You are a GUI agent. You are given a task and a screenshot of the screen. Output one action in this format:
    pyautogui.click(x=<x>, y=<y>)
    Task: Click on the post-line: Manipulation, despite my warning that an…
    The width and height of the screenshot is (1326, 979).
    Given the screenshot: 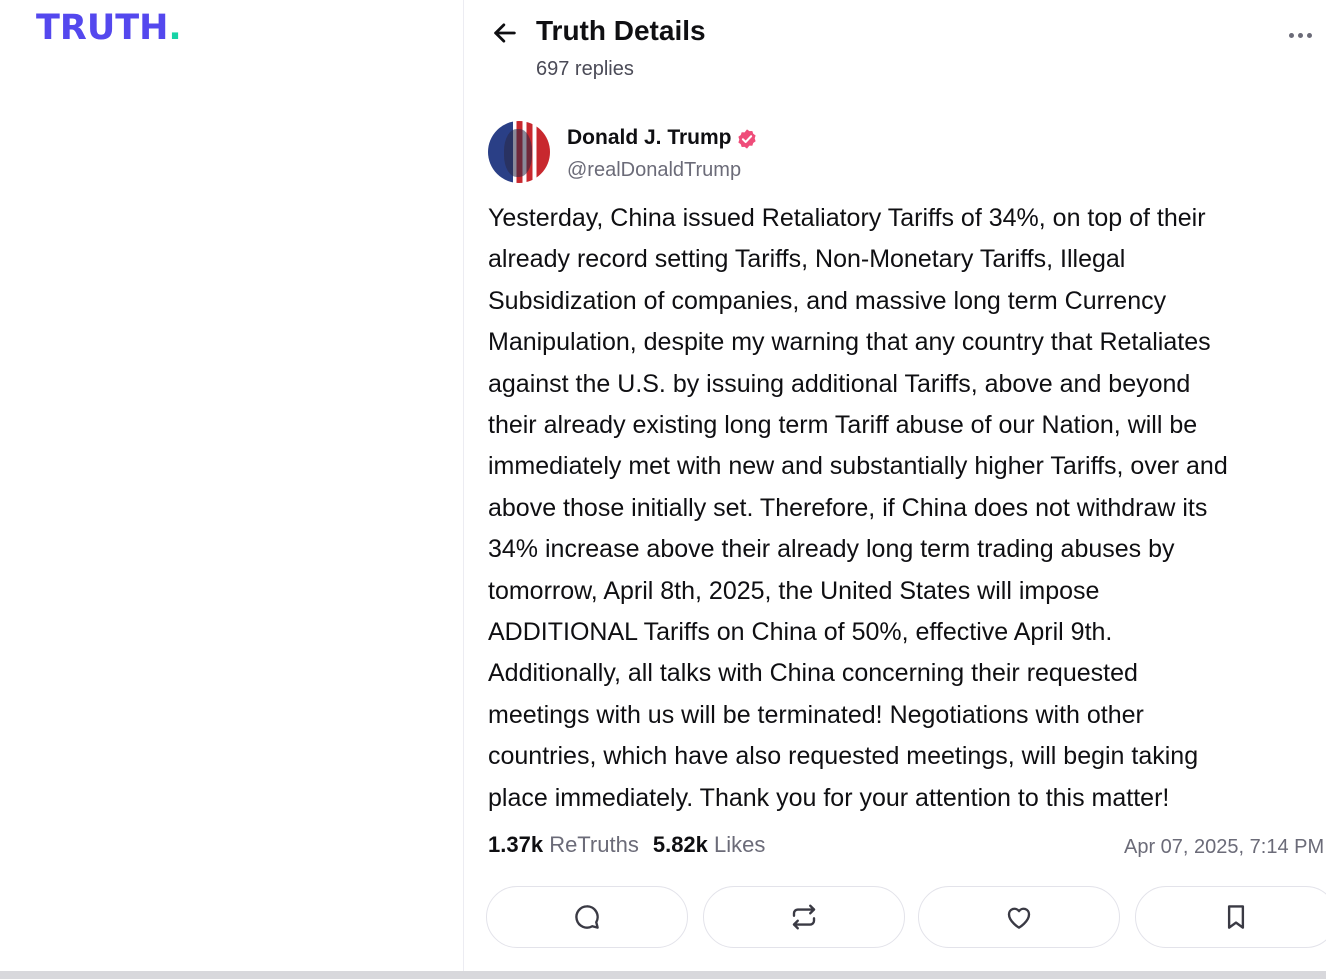 What is the action you would take?
    pyautogui.click(x=849, y=342)
    